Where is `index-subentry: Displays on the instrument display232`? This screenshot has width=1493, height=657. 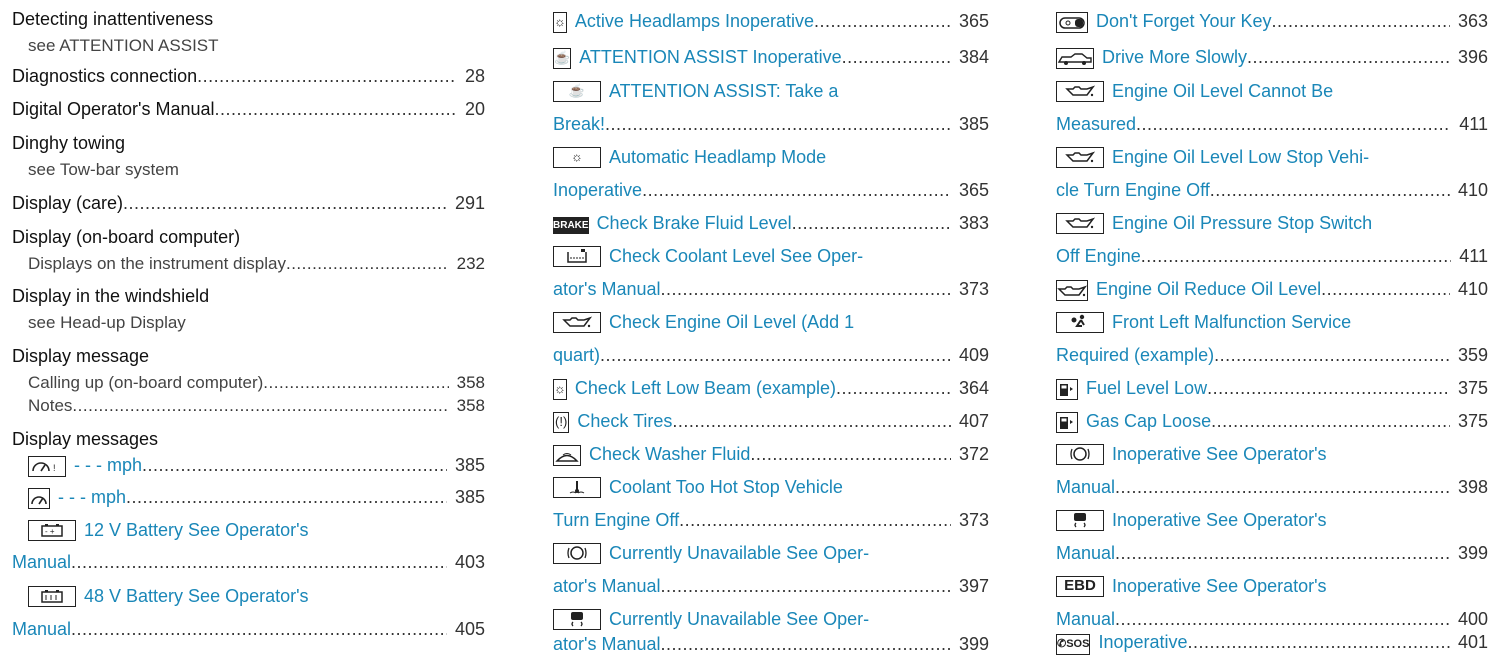 index-subentry: Displays on the instrument display232 is located at coordinates (248, 263).